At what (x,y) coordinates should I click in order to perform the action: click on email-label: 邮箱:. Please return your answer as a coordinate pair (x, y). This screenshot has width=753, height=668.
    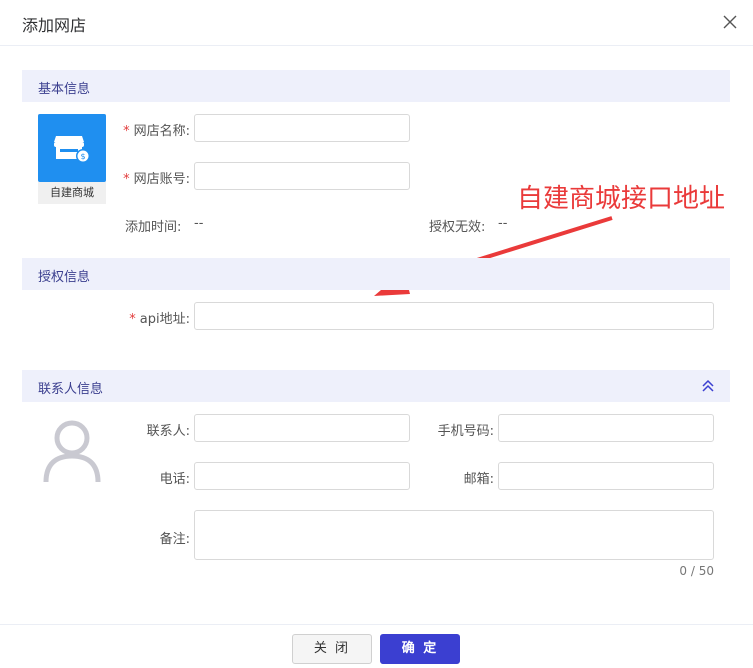
    Looking at the image, I should click on (478, 479).